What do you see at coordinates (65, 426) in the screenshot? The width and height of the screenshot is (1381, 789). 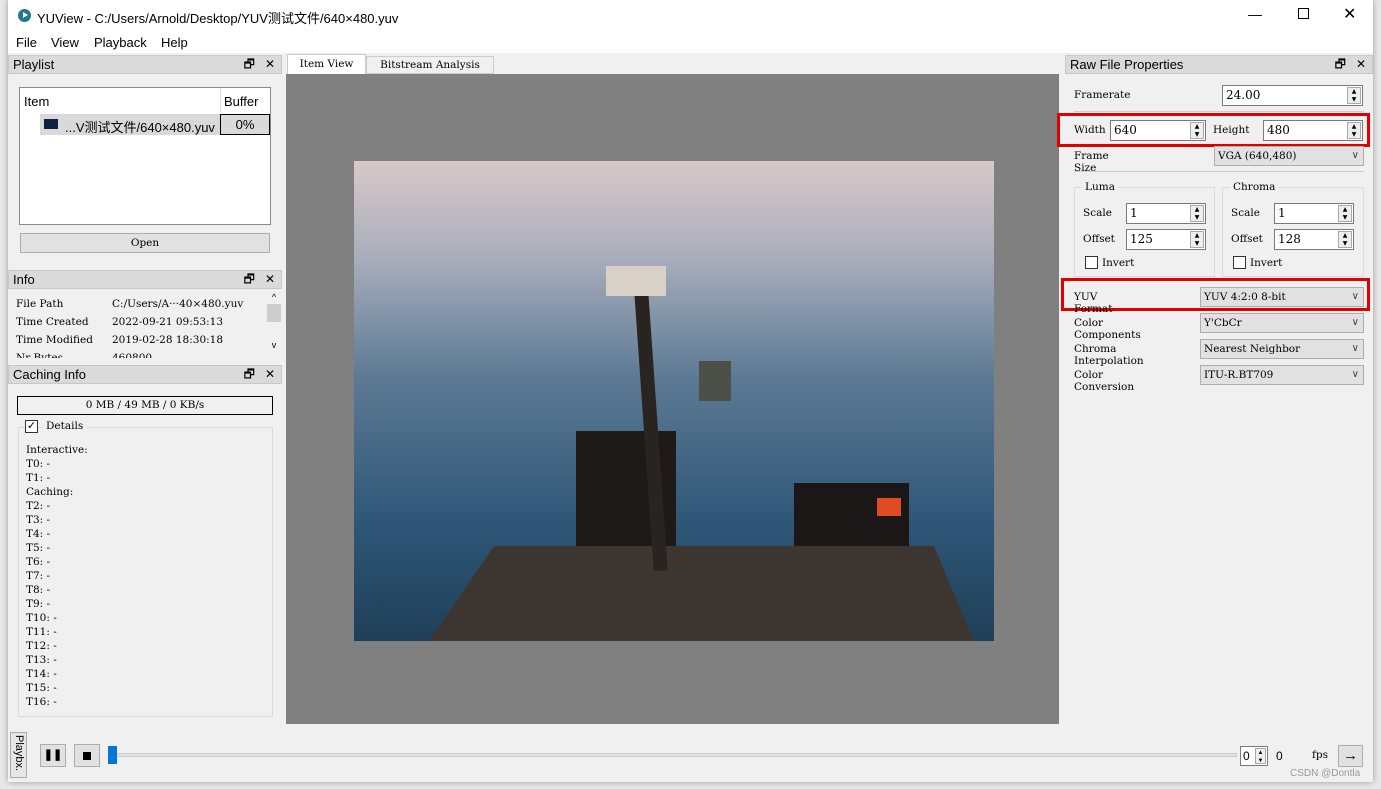 I see `details-label: Details` at bounding box center [65, 426].